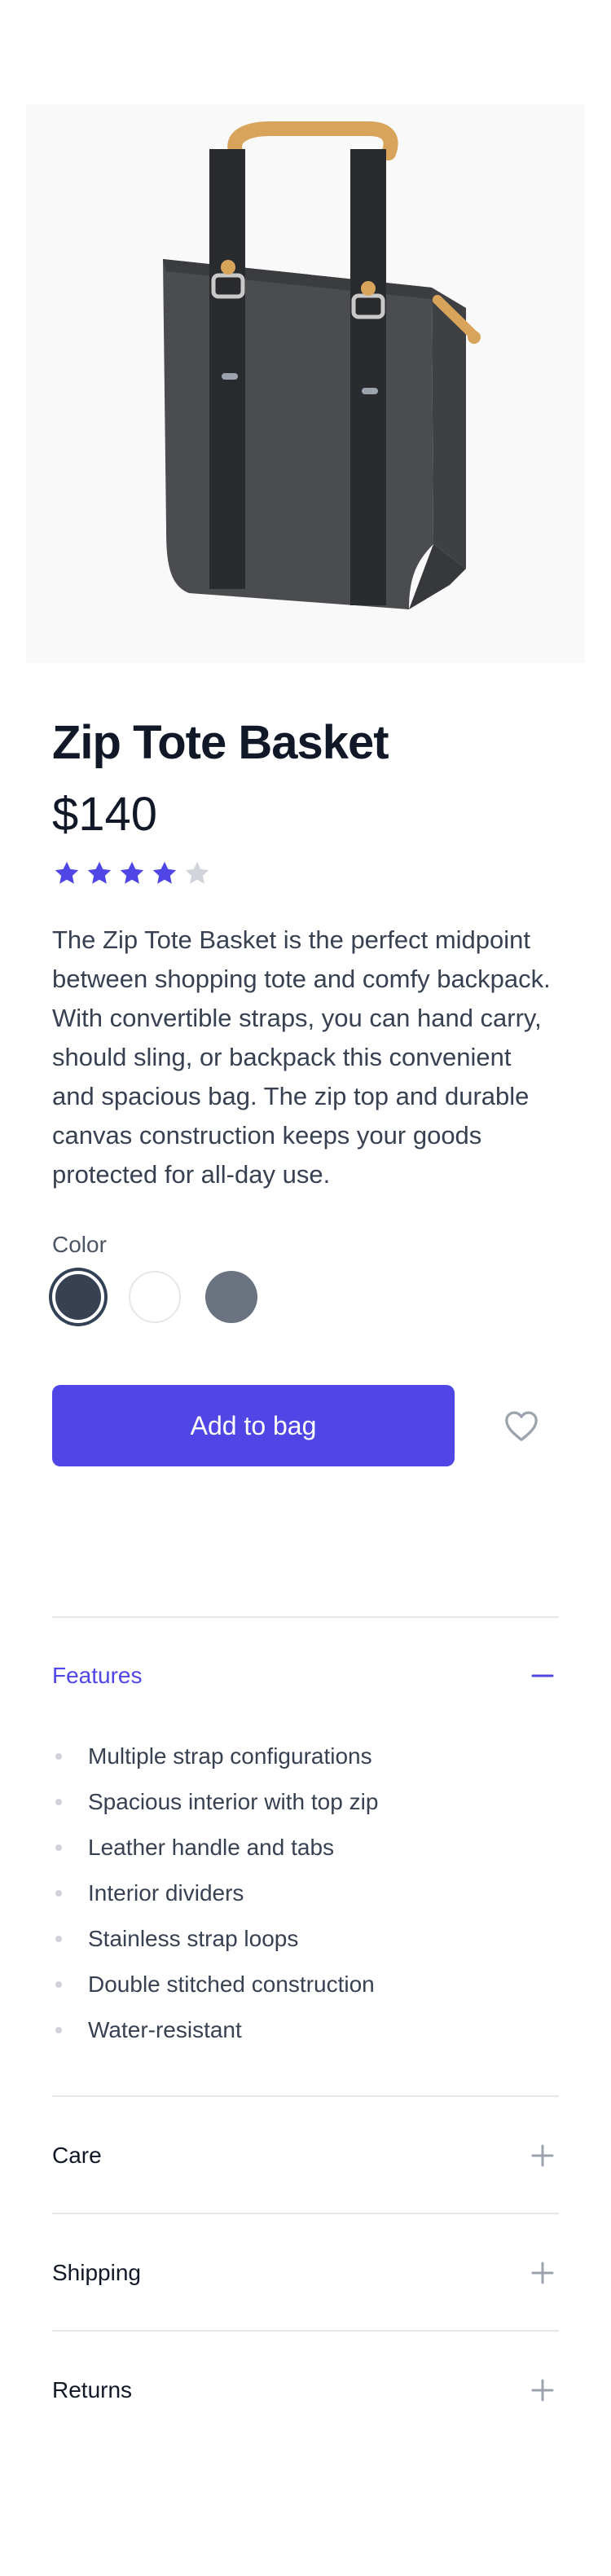 This screenshot has height=2576, width=611. I want to click on favorite-button, so click(521, 1425).